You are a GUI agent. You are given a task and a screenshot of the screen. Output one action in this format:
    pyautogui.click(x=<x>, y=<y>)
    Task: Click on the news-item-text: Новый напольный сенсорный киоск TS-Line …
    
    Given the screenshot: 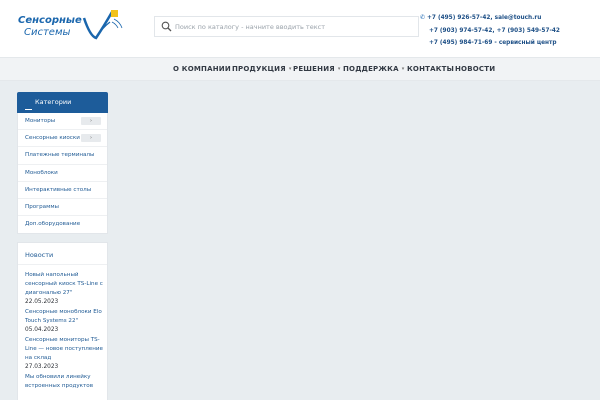 What is the action you would take?
    pyautogui.click(x=64, y=284)
    